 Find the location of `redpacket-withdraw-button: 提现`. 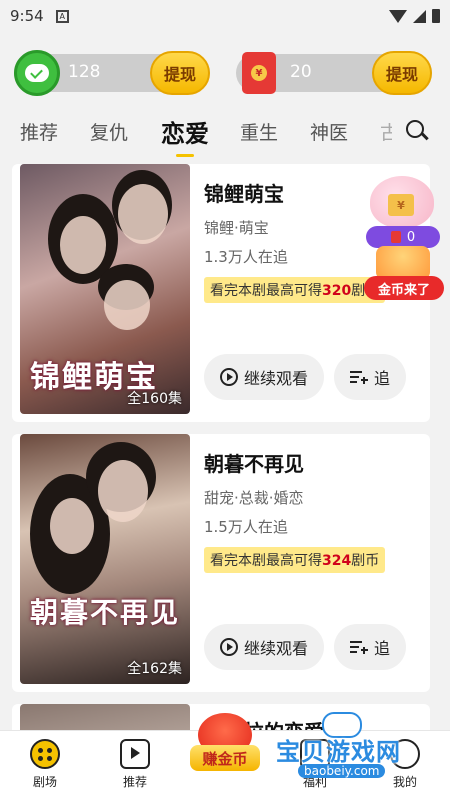

redpacket-withdraw-button: 提现 is located at coordinates (402, 73).